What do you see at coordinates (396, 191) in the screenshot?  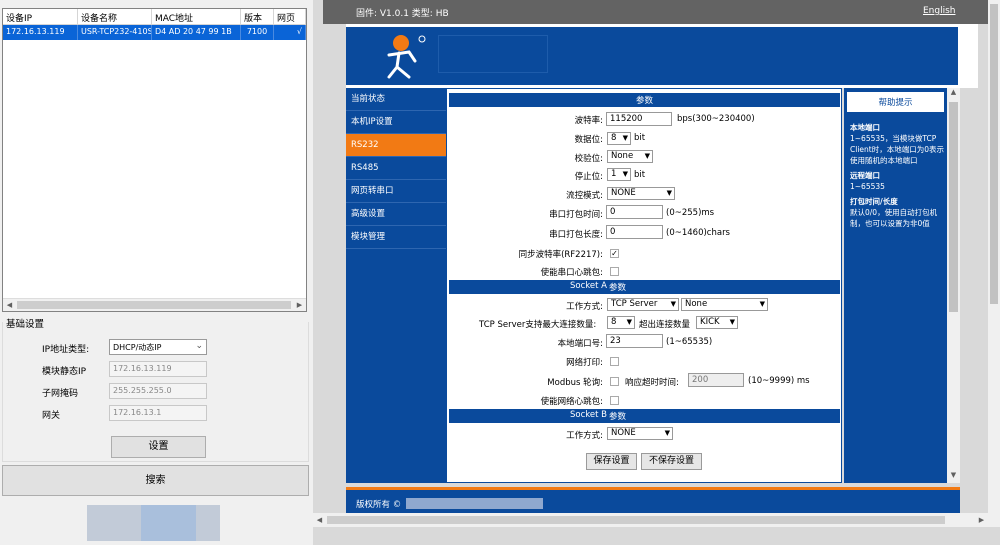 I see `nav-item-web-to-serial: 网页转串口` at bounding box center [396, 191].